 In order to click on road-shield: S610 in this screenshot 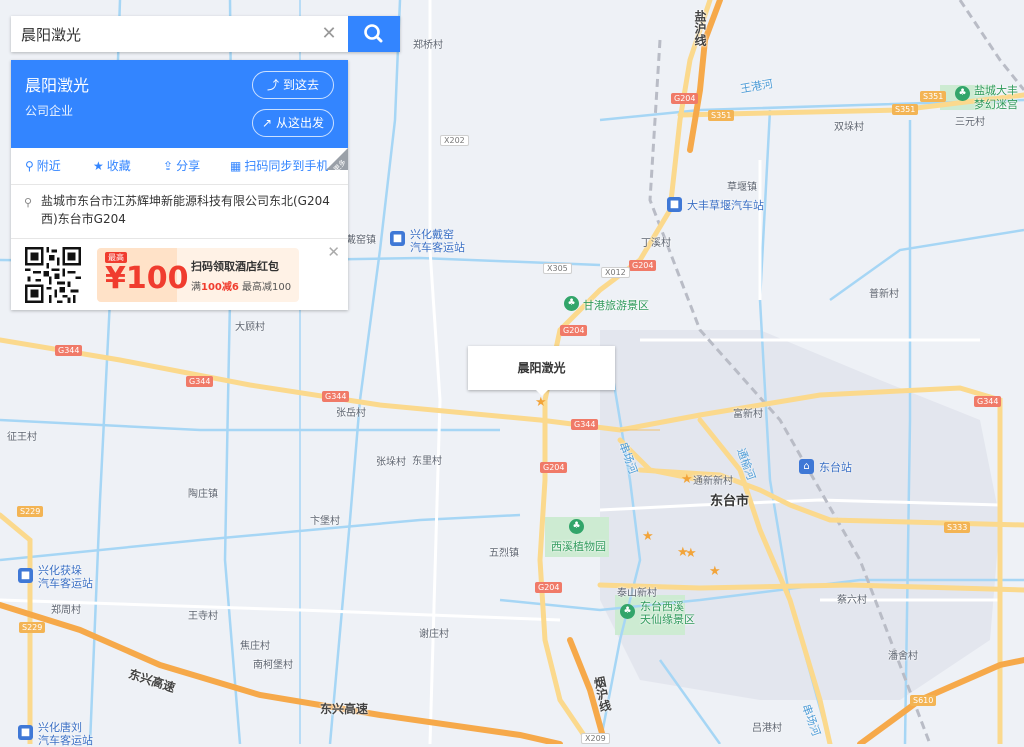, I will do `click(923, 700)`.